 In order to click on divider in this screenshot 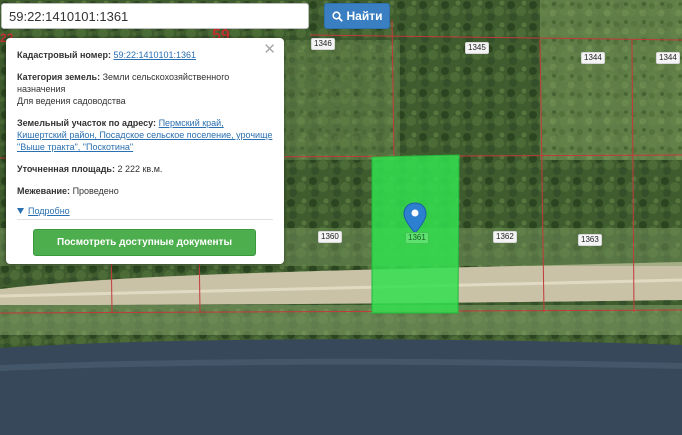, I will do `click(145, 219)`.